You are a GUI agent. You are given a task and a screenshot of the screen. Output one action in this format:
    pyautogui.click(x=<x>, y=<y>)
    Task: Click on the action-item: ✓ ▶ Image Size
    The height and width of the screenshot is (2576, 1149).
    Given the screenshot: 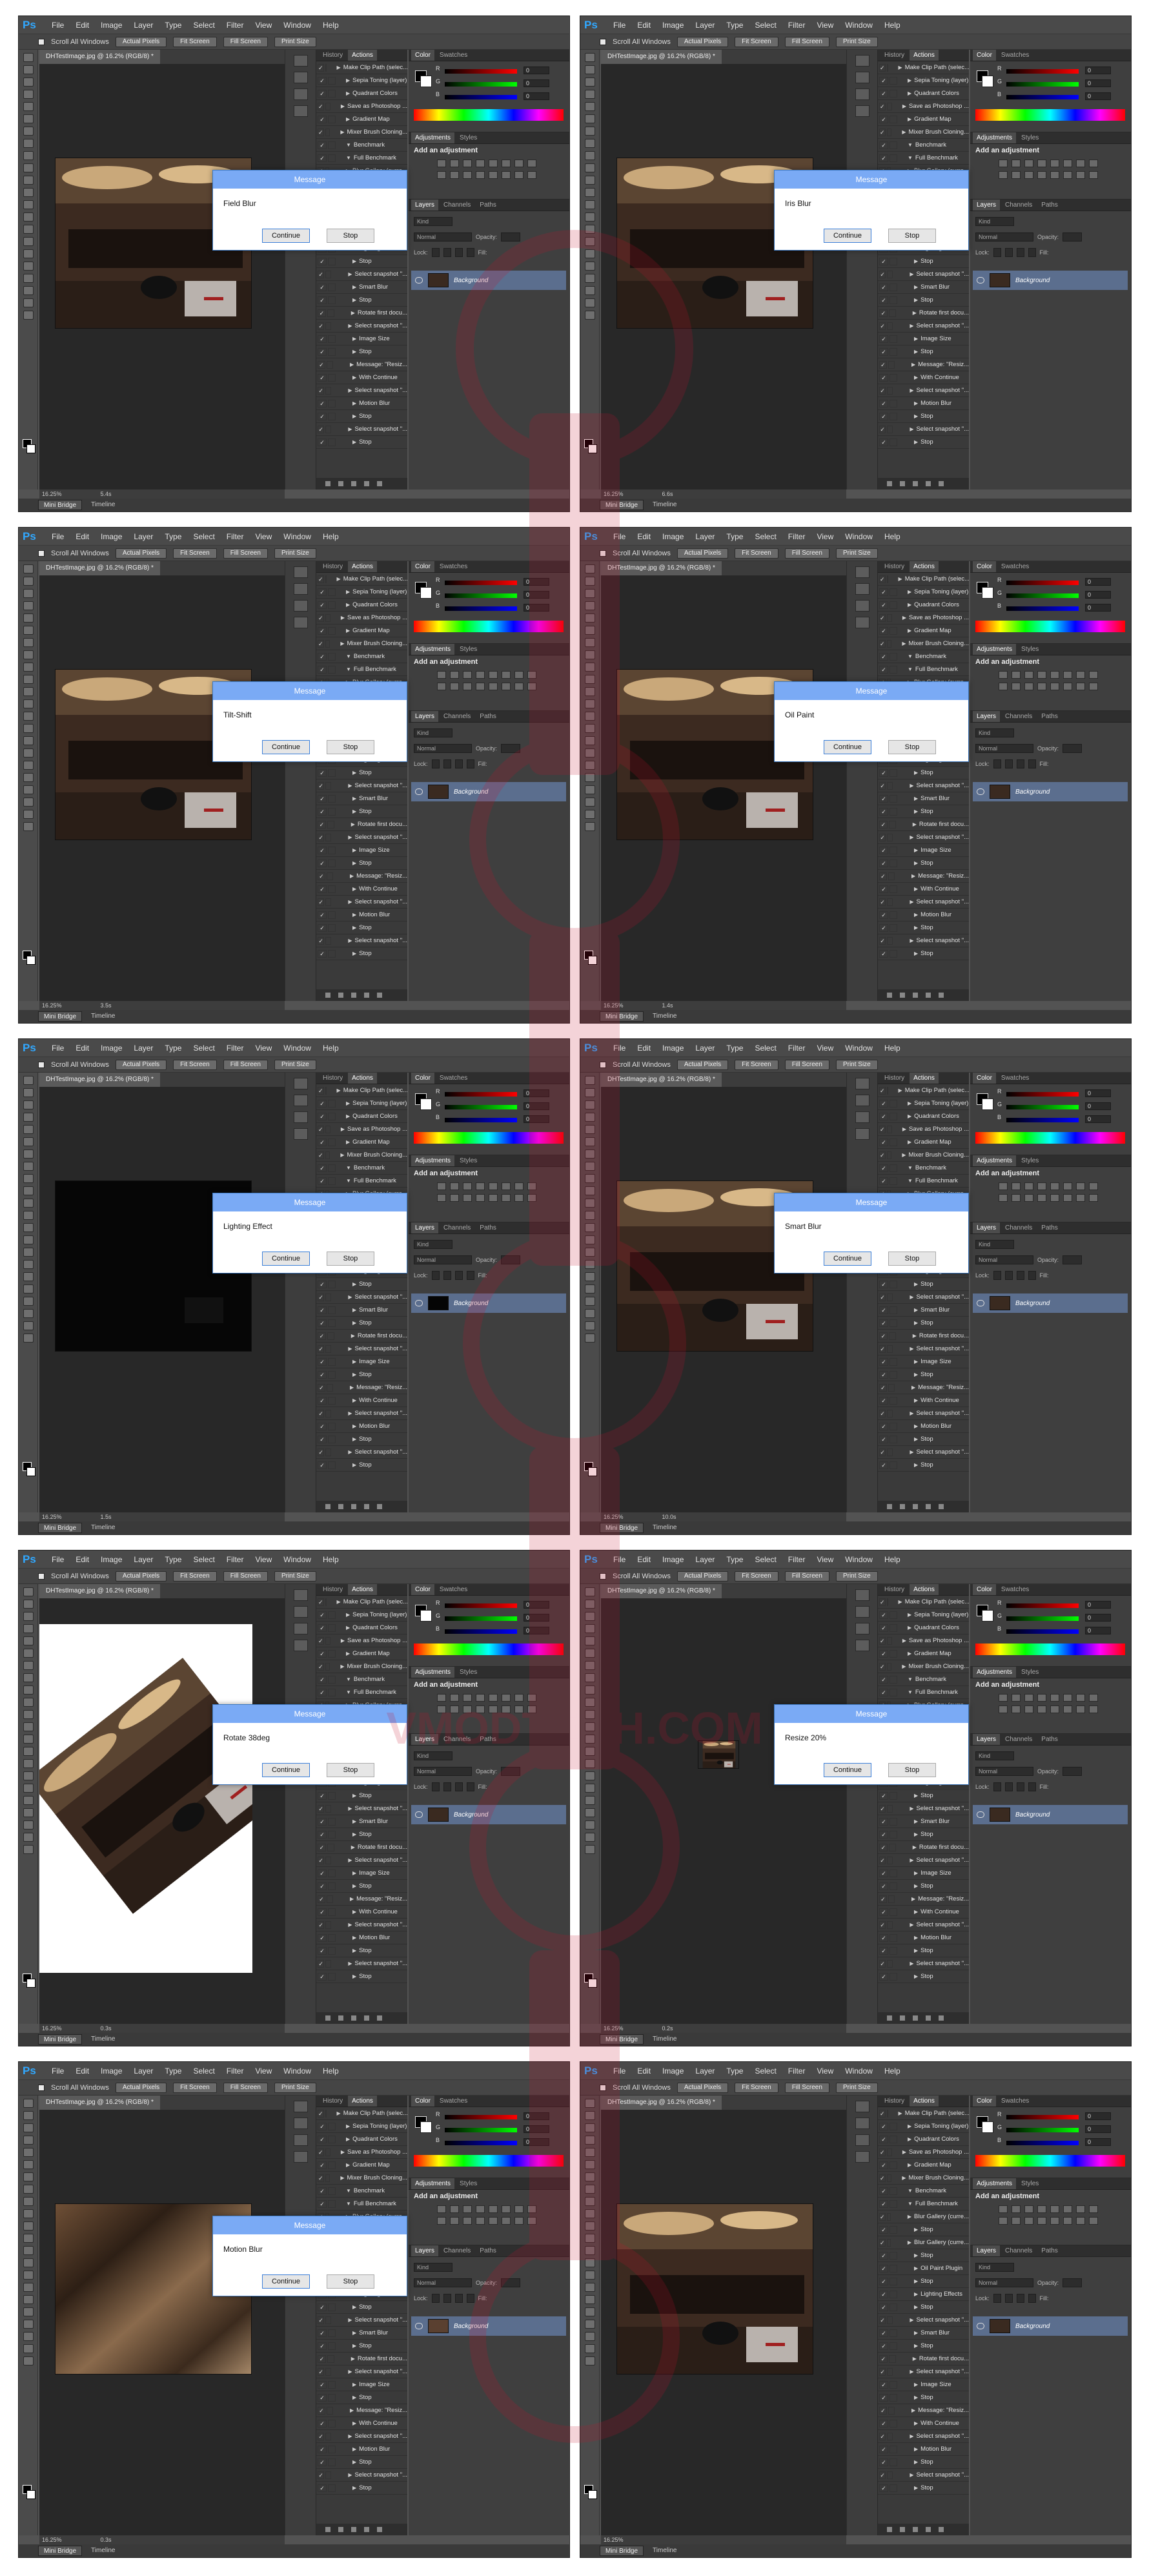 What is the action you would take?
    pyautogui.click(x=361, y=1361)
    